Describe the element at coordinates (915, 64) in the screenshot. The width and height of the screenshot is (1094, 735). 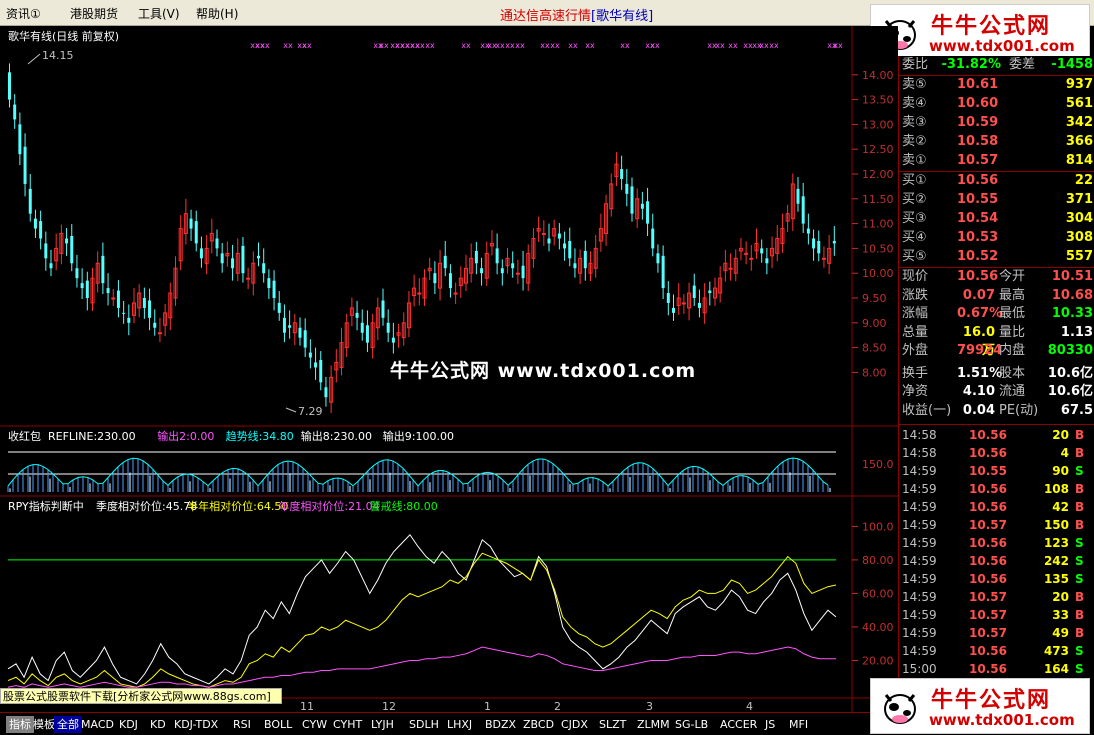
I see `wb-label: 委比` at that location.